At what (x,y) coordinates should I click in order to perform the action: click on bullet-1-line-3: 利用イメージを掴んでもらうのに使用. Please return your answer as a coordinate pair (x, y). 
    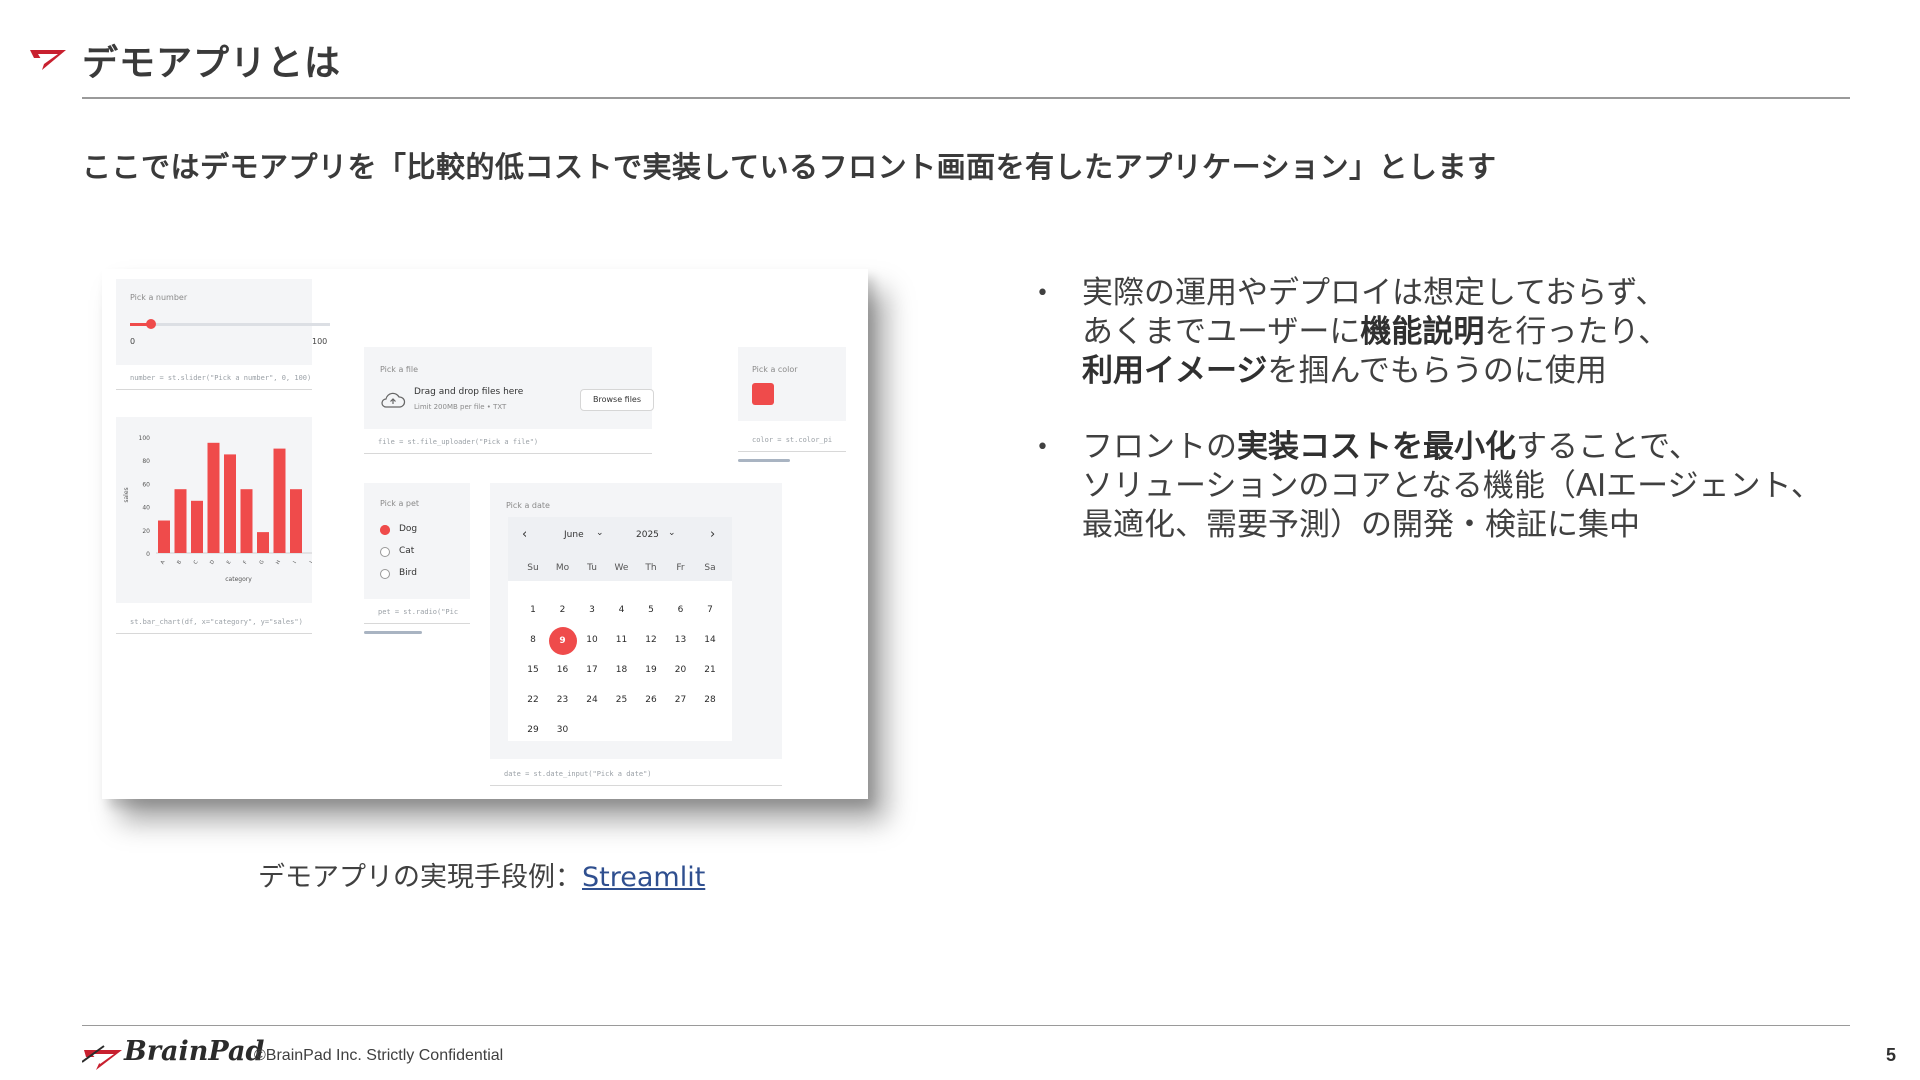
    Looking at the image, I should click on (1344, 371).